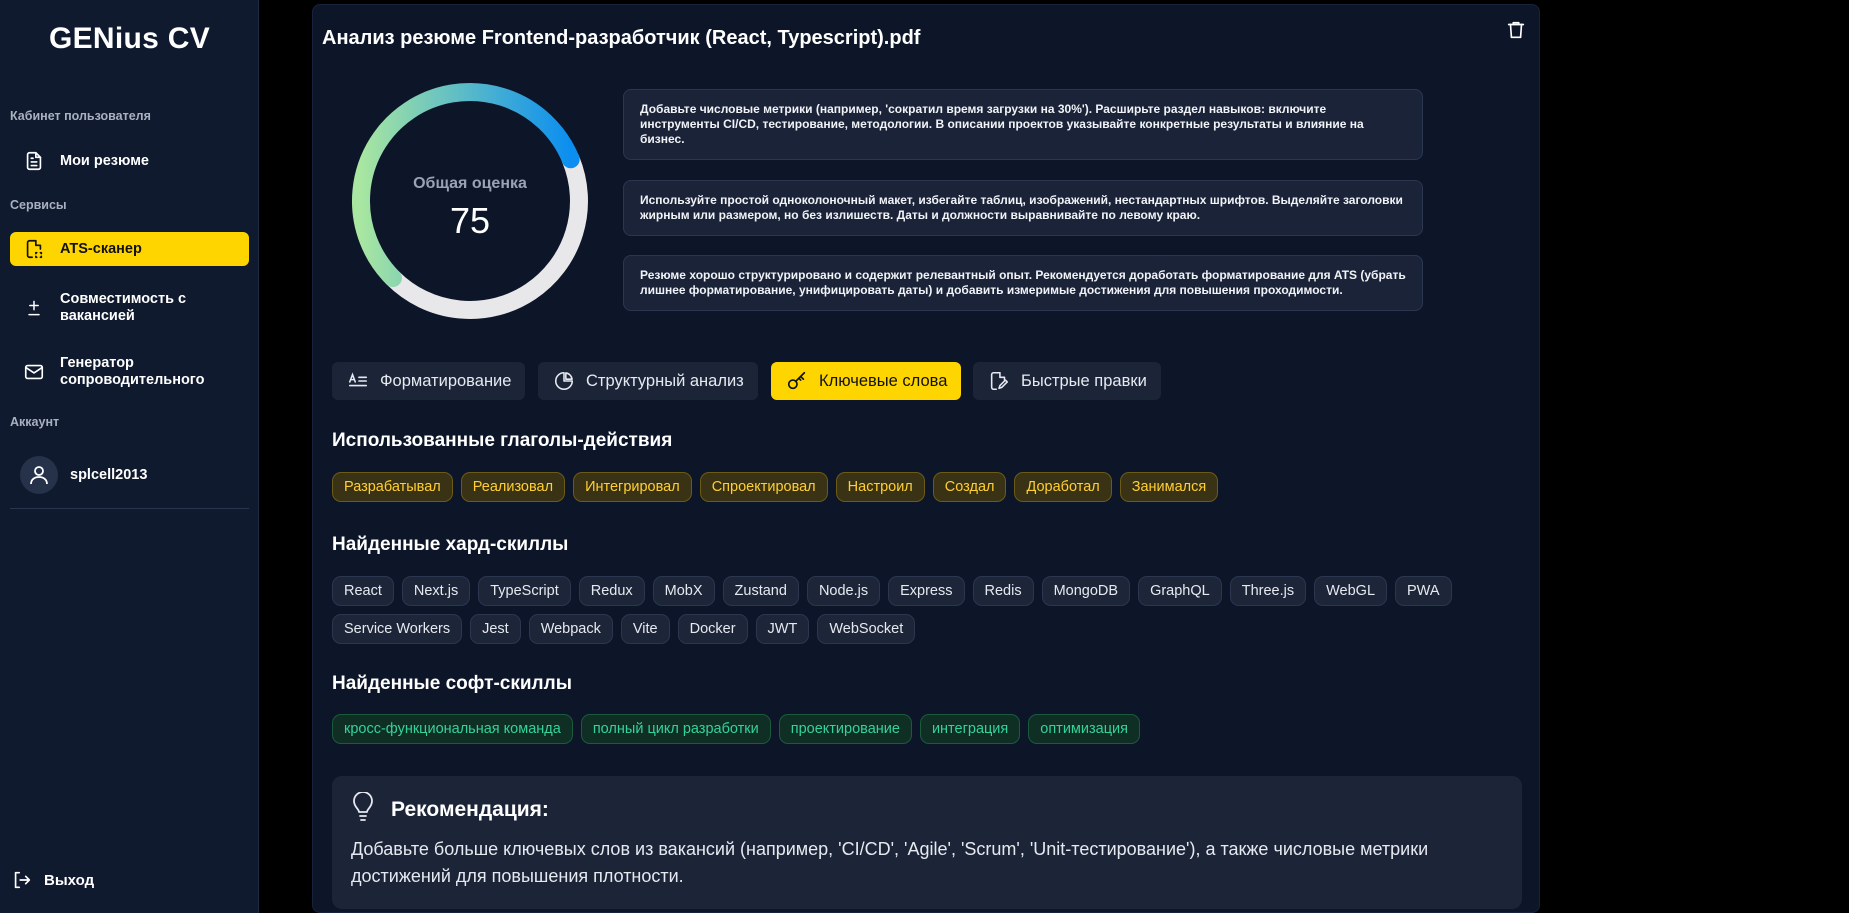  What do you see at coordinates (22, 880) in the screenshot?
I see `logout-icon` at bounding box center [22, 880].